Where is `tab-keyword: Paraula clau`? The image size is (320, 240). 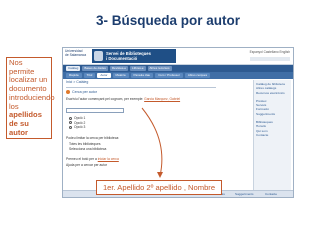 tab-keyword: Paraula clau is located at coordinates (142, 75).